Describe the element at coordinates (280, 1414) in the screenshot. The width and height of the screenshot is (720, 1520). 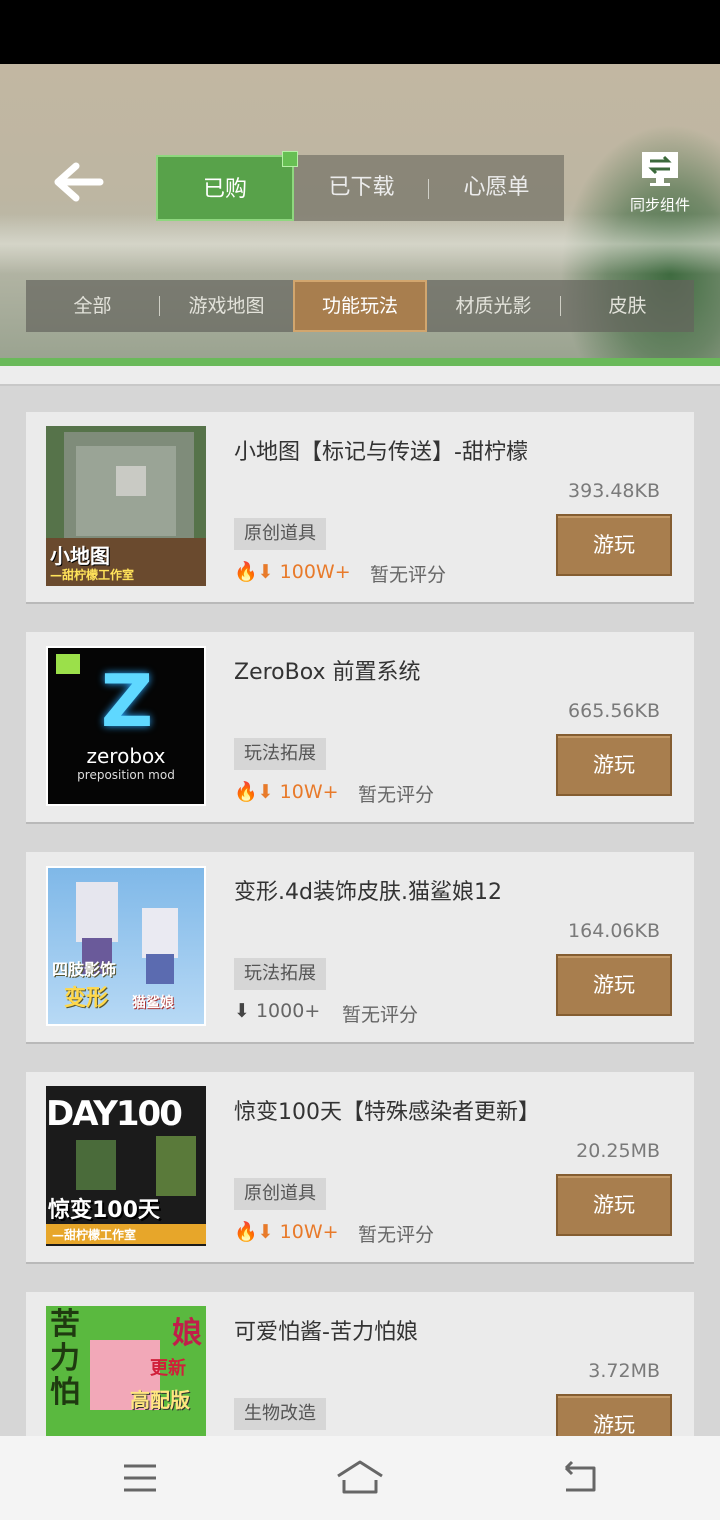
I see `item-tag: 生物改造` at that location.